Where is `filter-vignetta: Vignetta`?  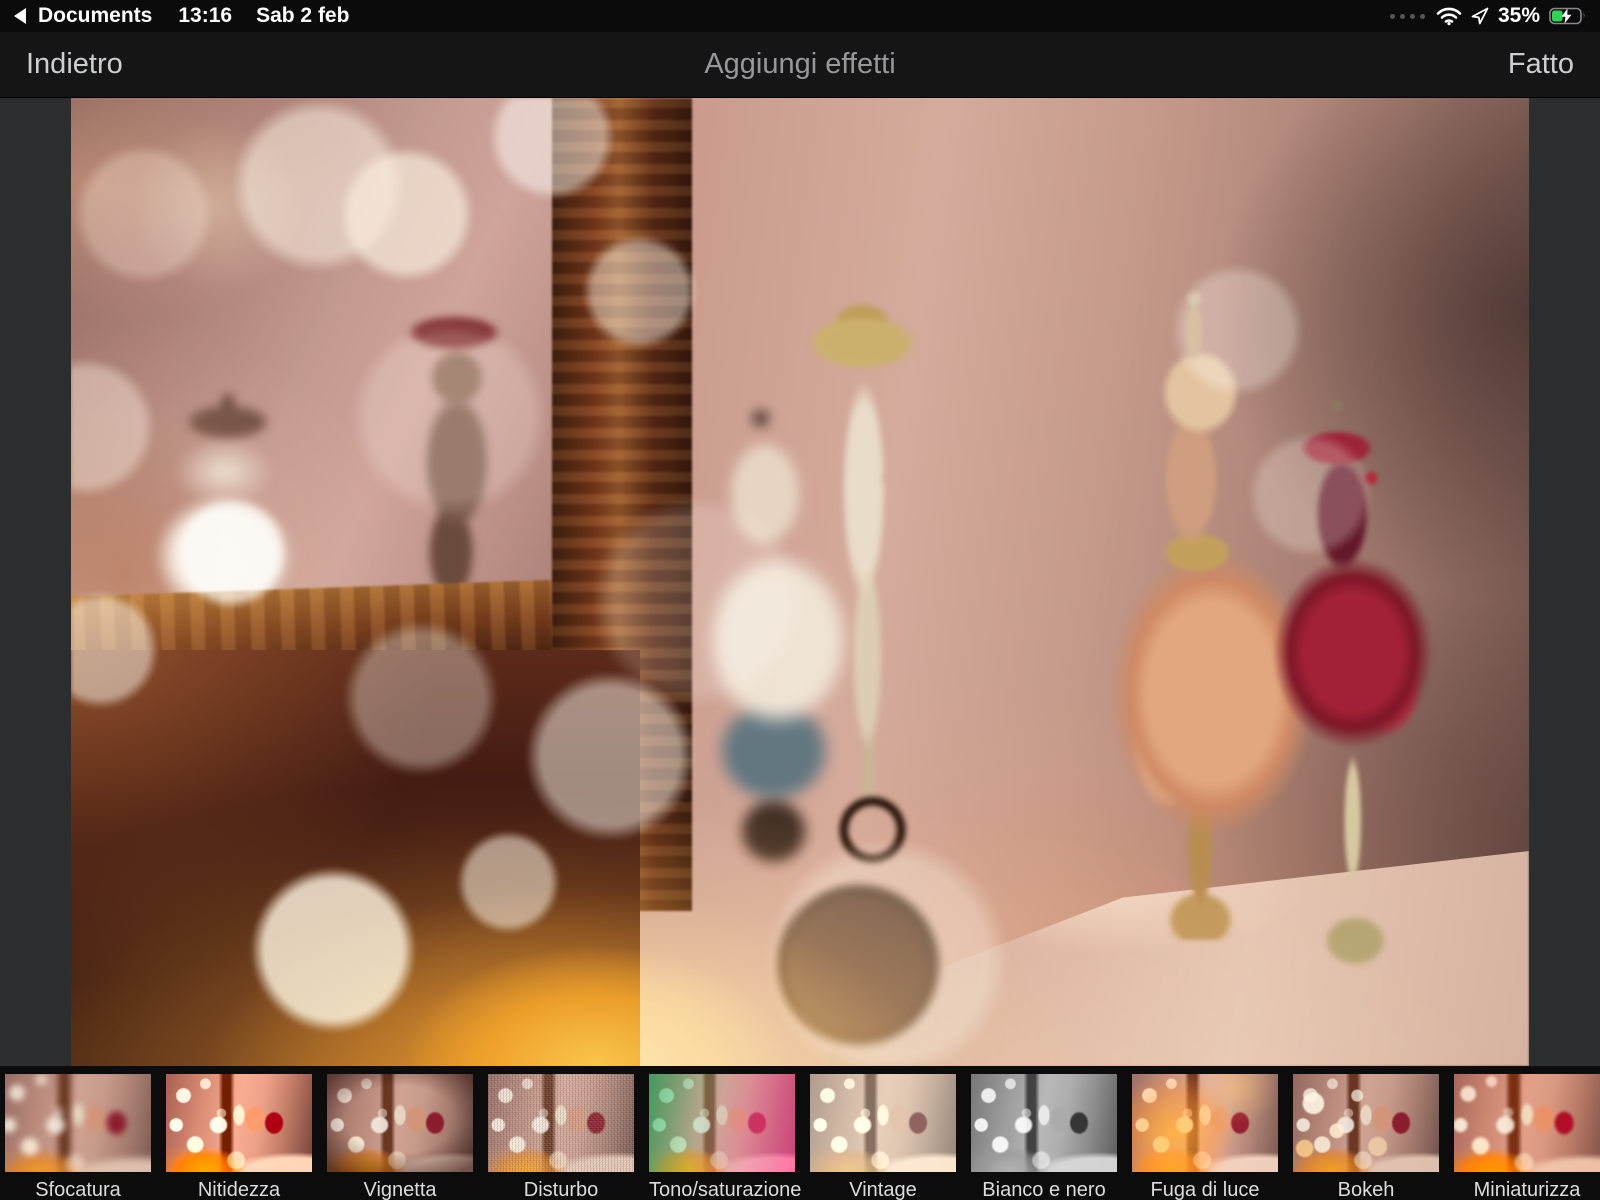
filter-vignetta: Vignetta is located at coordinates (400, 1137).